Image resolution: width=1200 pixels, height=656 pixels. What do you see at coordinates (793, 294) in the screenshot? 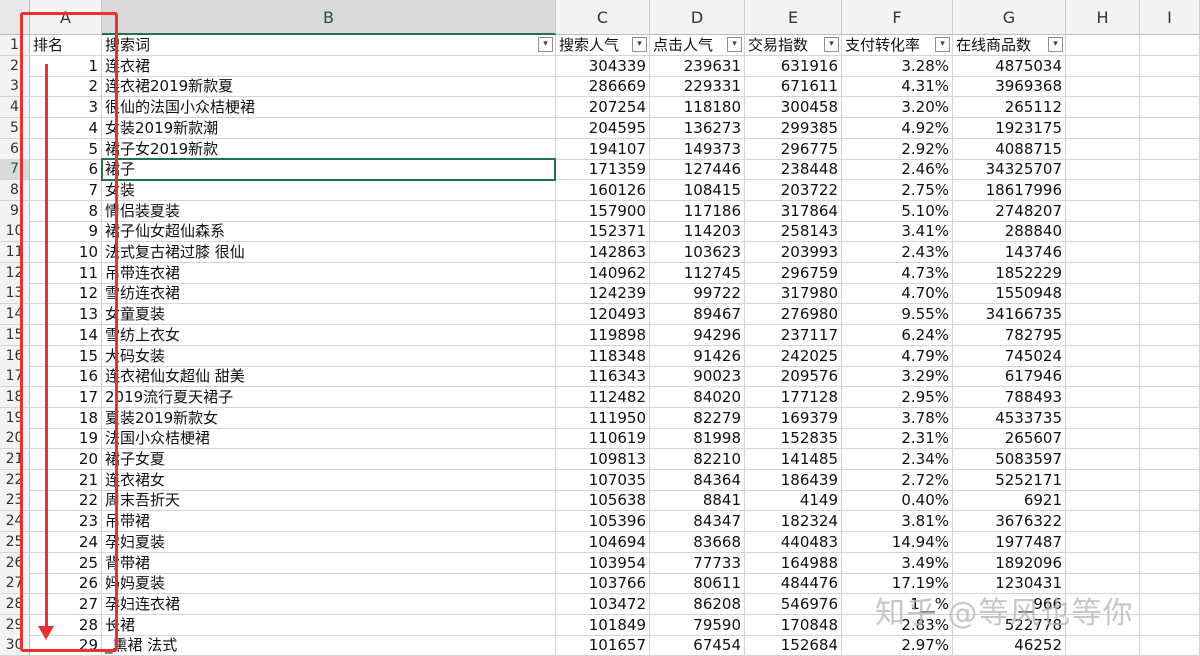
I see `cell-trade: 317980` at bounding box center [793, 294].